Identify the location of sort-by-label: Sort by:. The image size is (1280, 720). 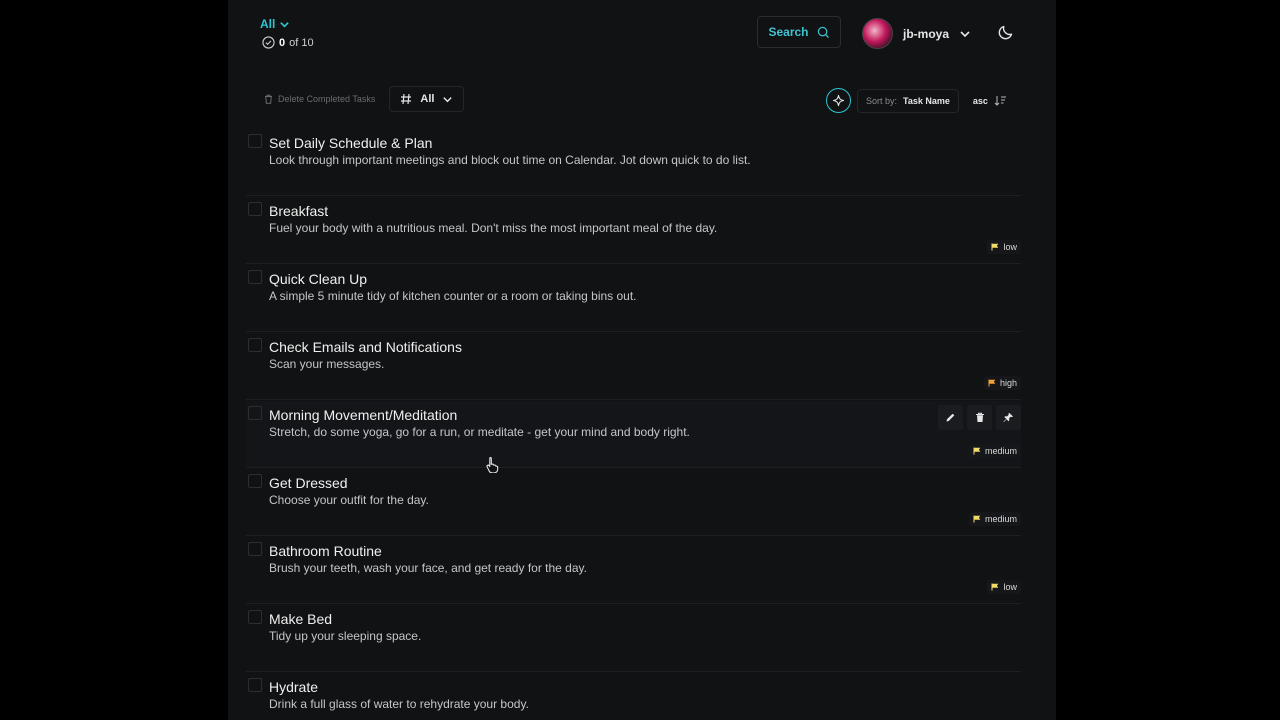
(882, 100).